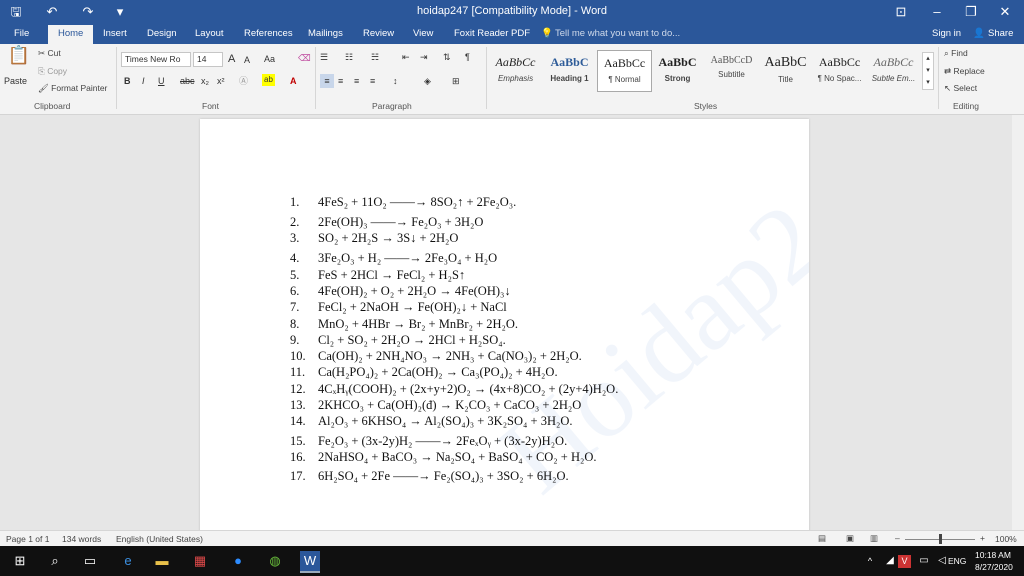  What do you see at coordinates (1018, 322) in the screenshot?
I see `vertical-scrollbar` at bounding box center [1018, 322].